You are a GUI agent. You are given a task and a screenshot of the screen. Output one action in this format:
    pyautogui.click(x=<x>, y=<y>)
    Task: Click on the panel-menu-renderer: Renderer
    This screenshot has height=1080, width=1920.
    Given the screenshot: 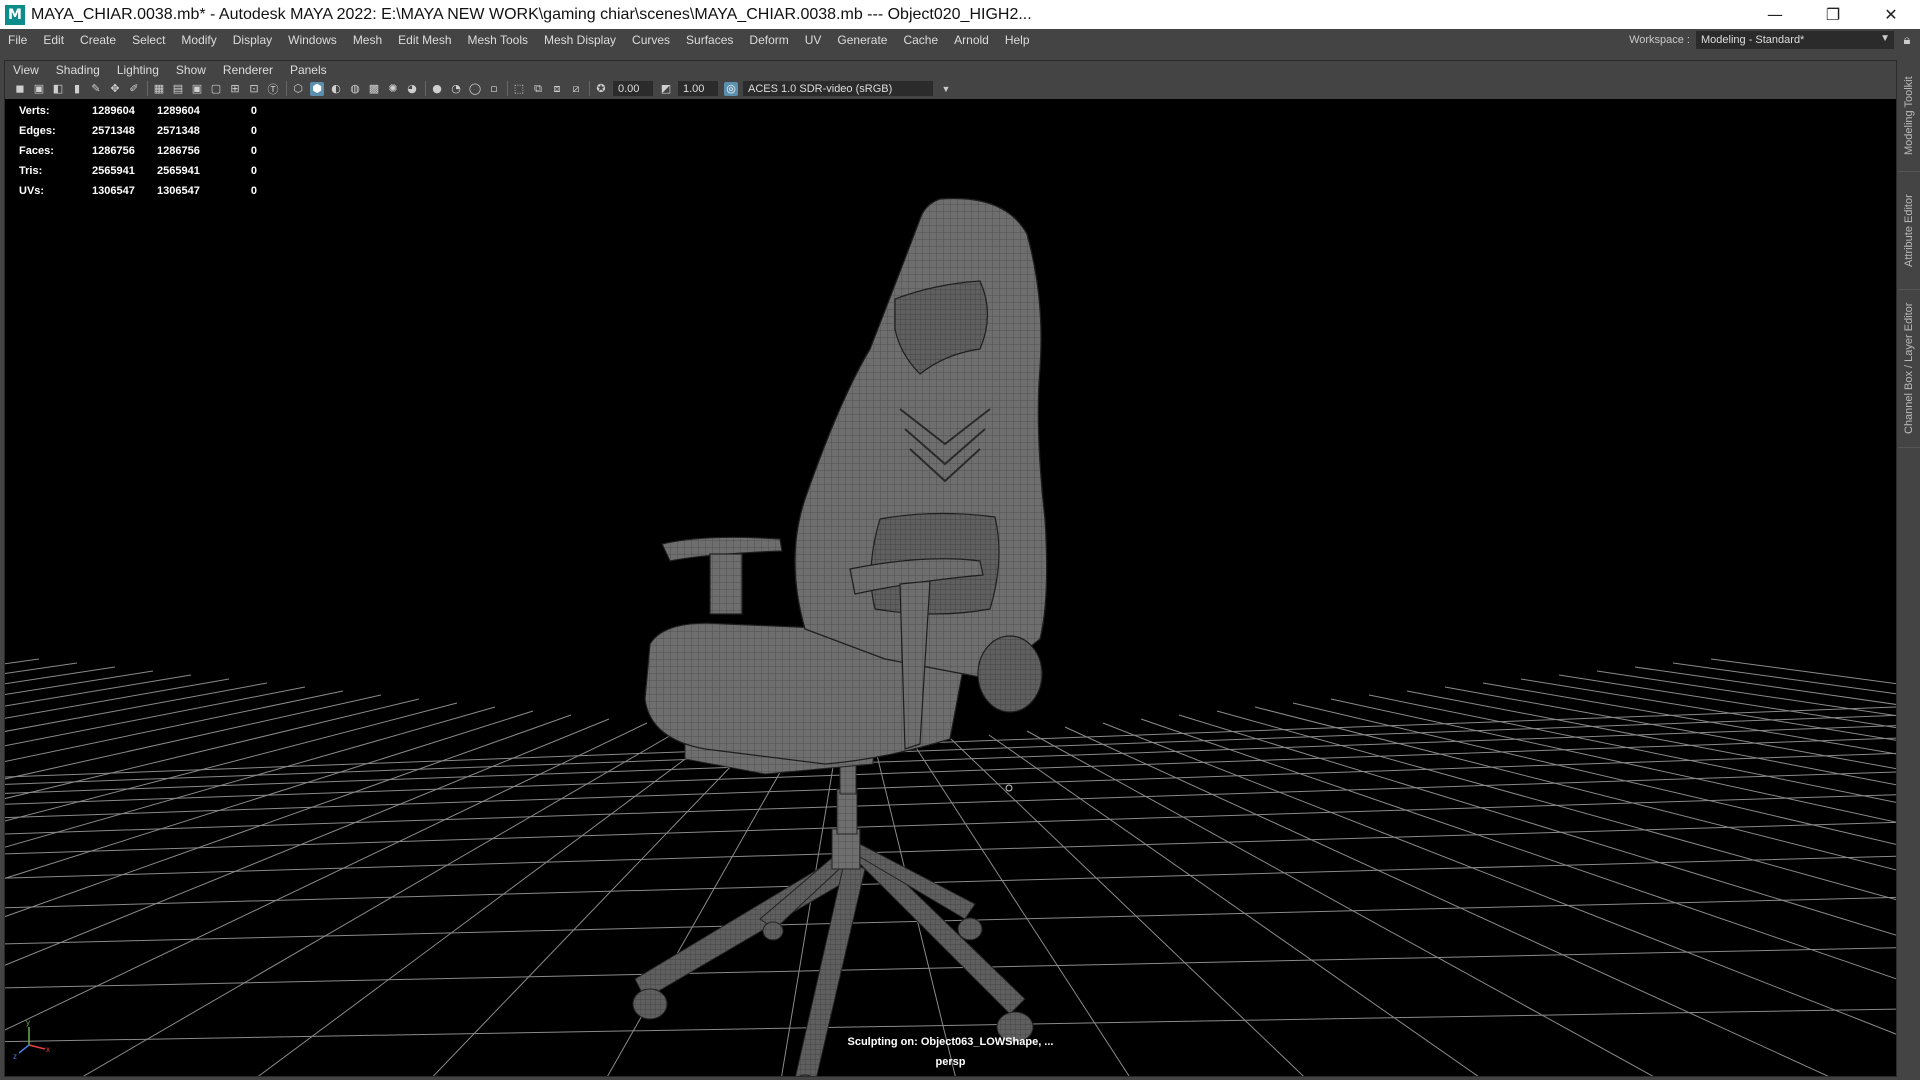 What is the action you would take?
    pyautogui.click(x=248, y=70)
    